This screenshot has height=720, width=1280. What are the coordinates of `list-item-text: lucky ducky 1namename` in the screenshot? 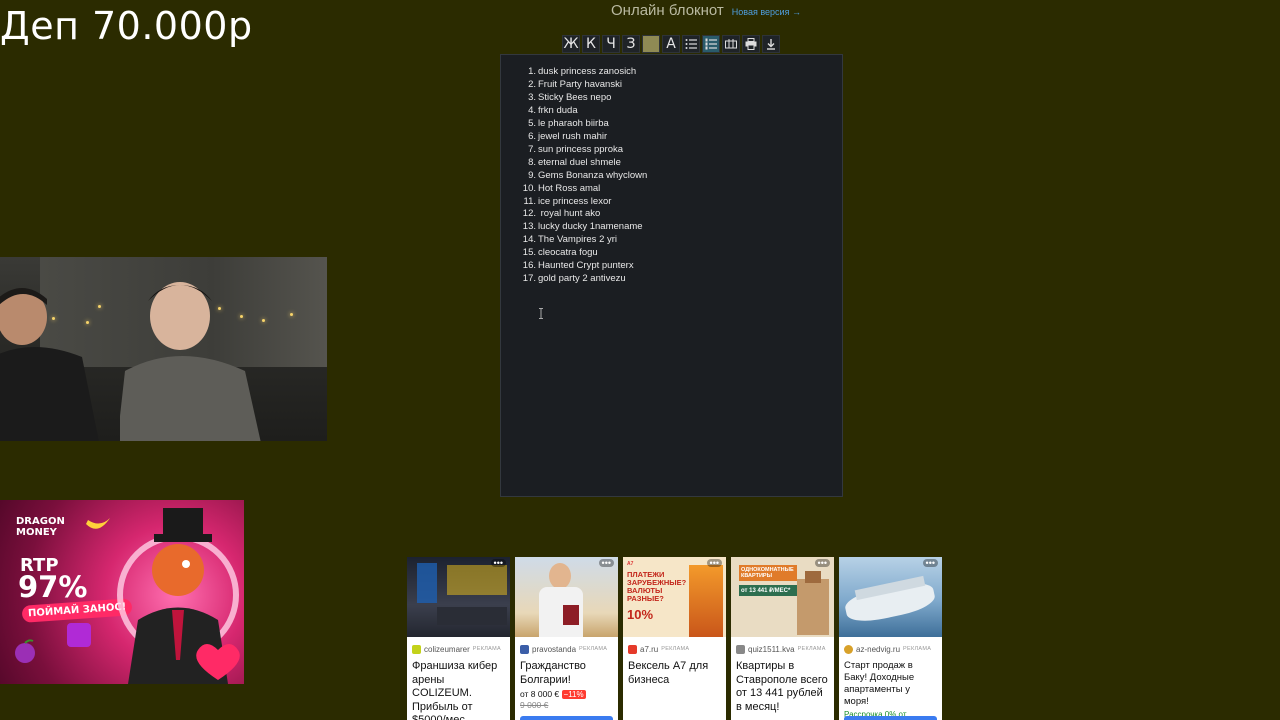 It's located at (590, 227).